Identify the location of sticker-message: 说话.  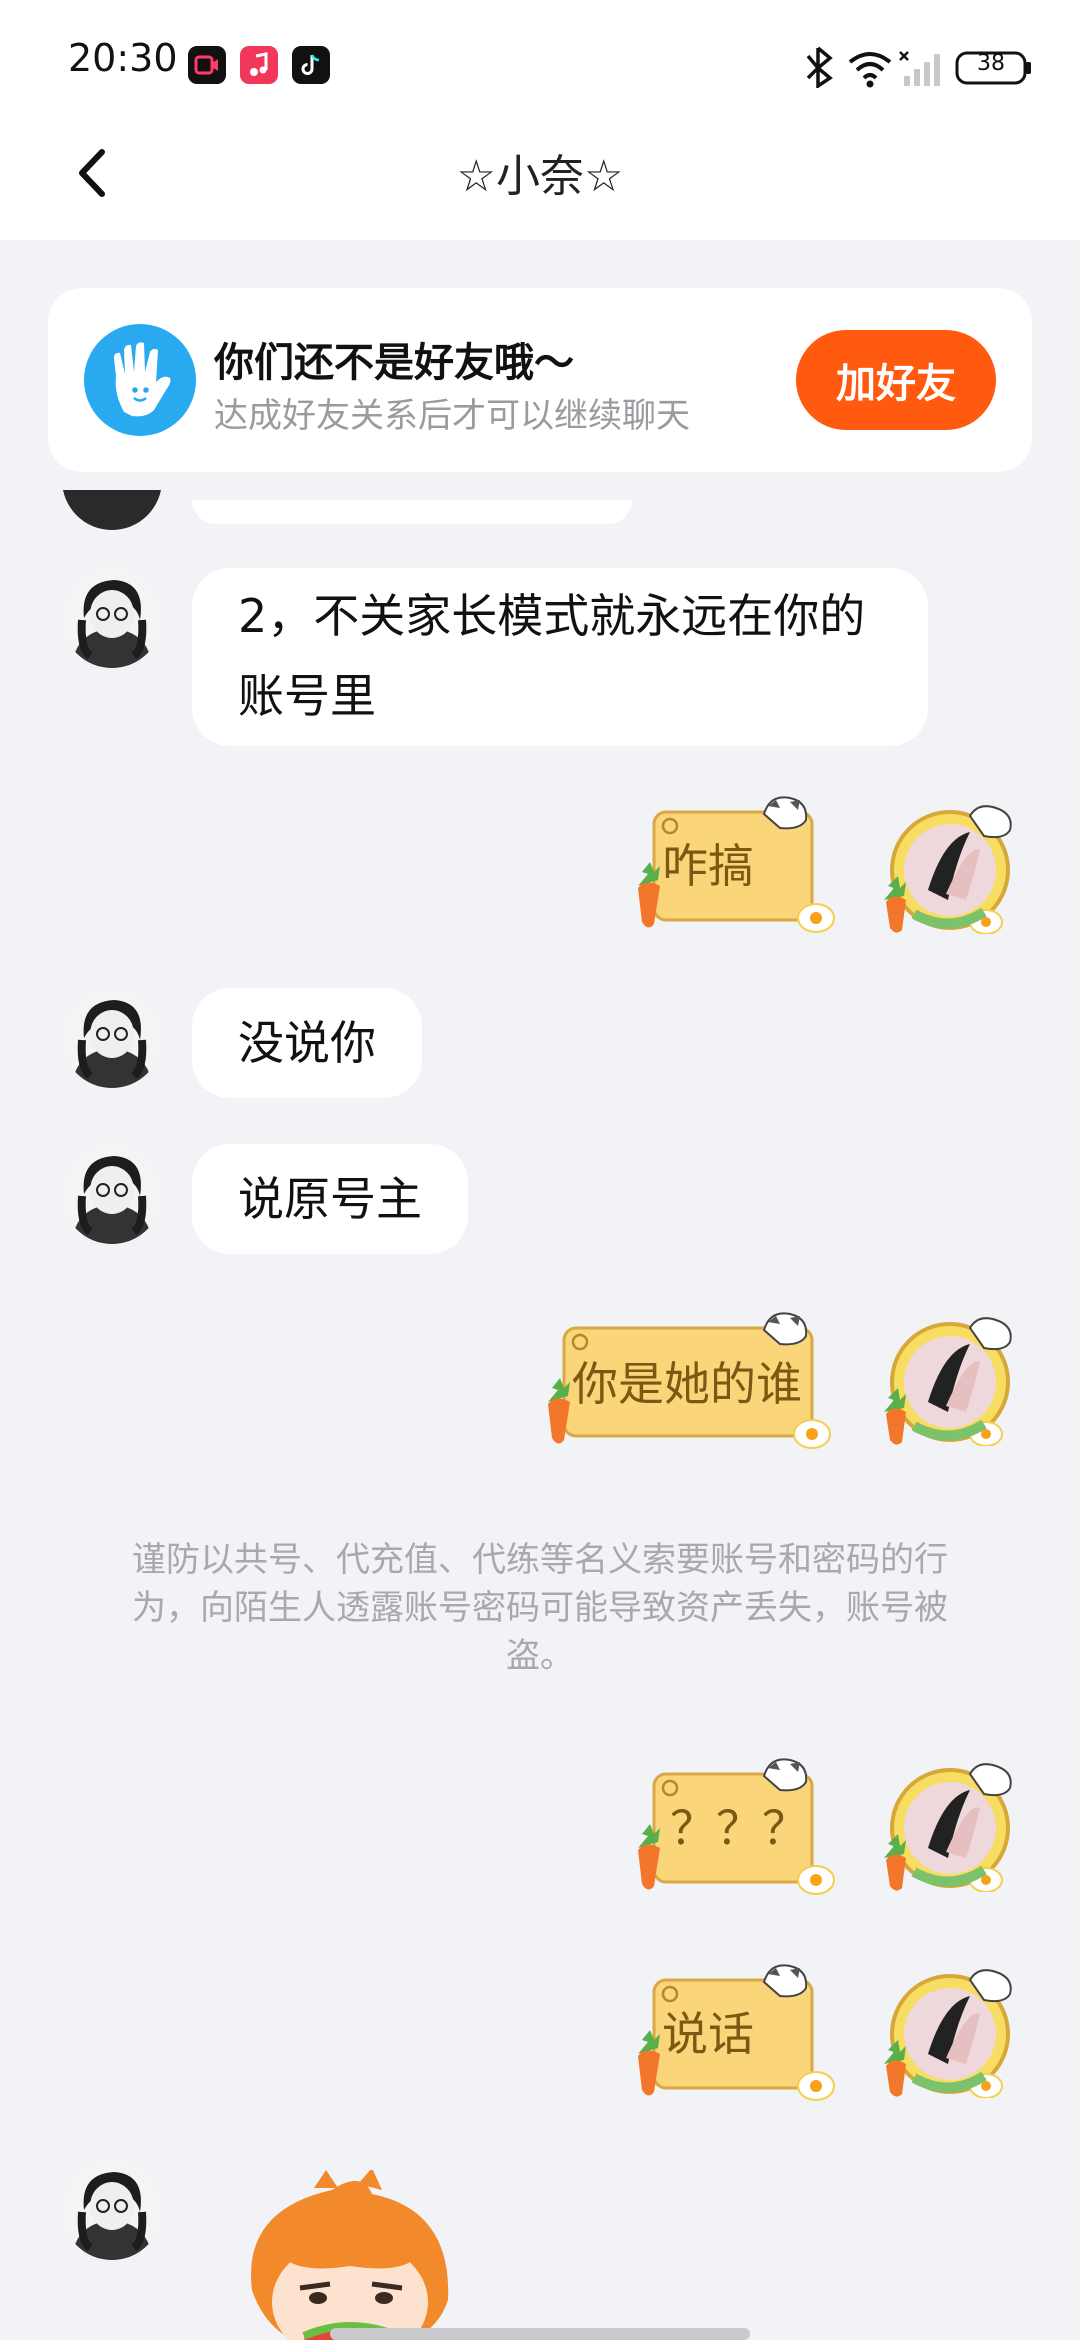
(735, 2029).